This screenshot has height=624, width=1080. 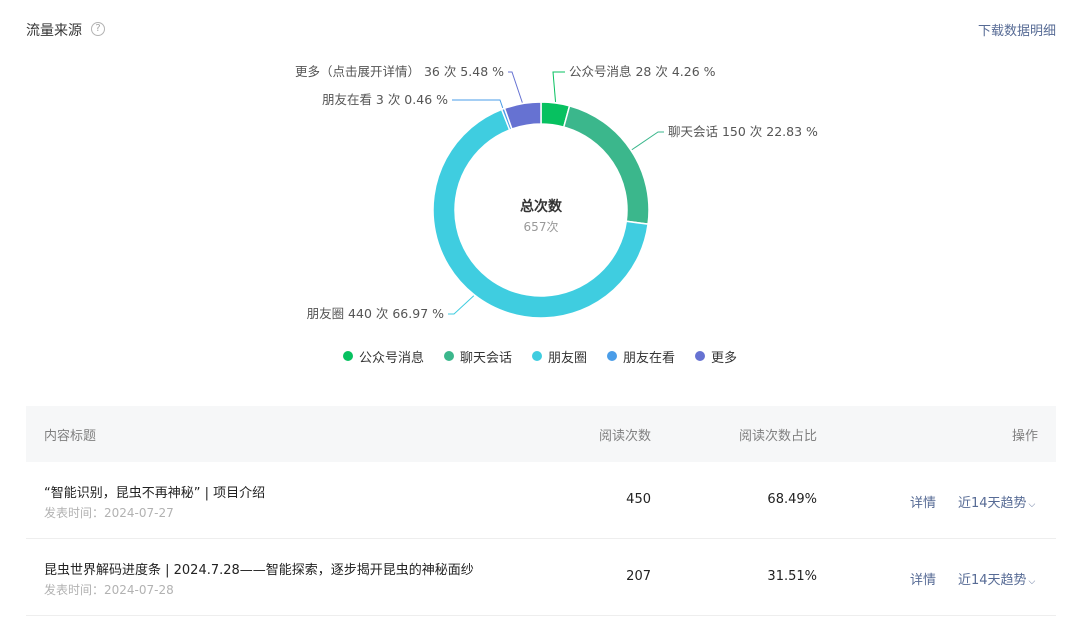 I want to click on chart-legend: 公众号消息 聊天会话 朋友圈 朋友在看 更多, so click(x=540, y=356).